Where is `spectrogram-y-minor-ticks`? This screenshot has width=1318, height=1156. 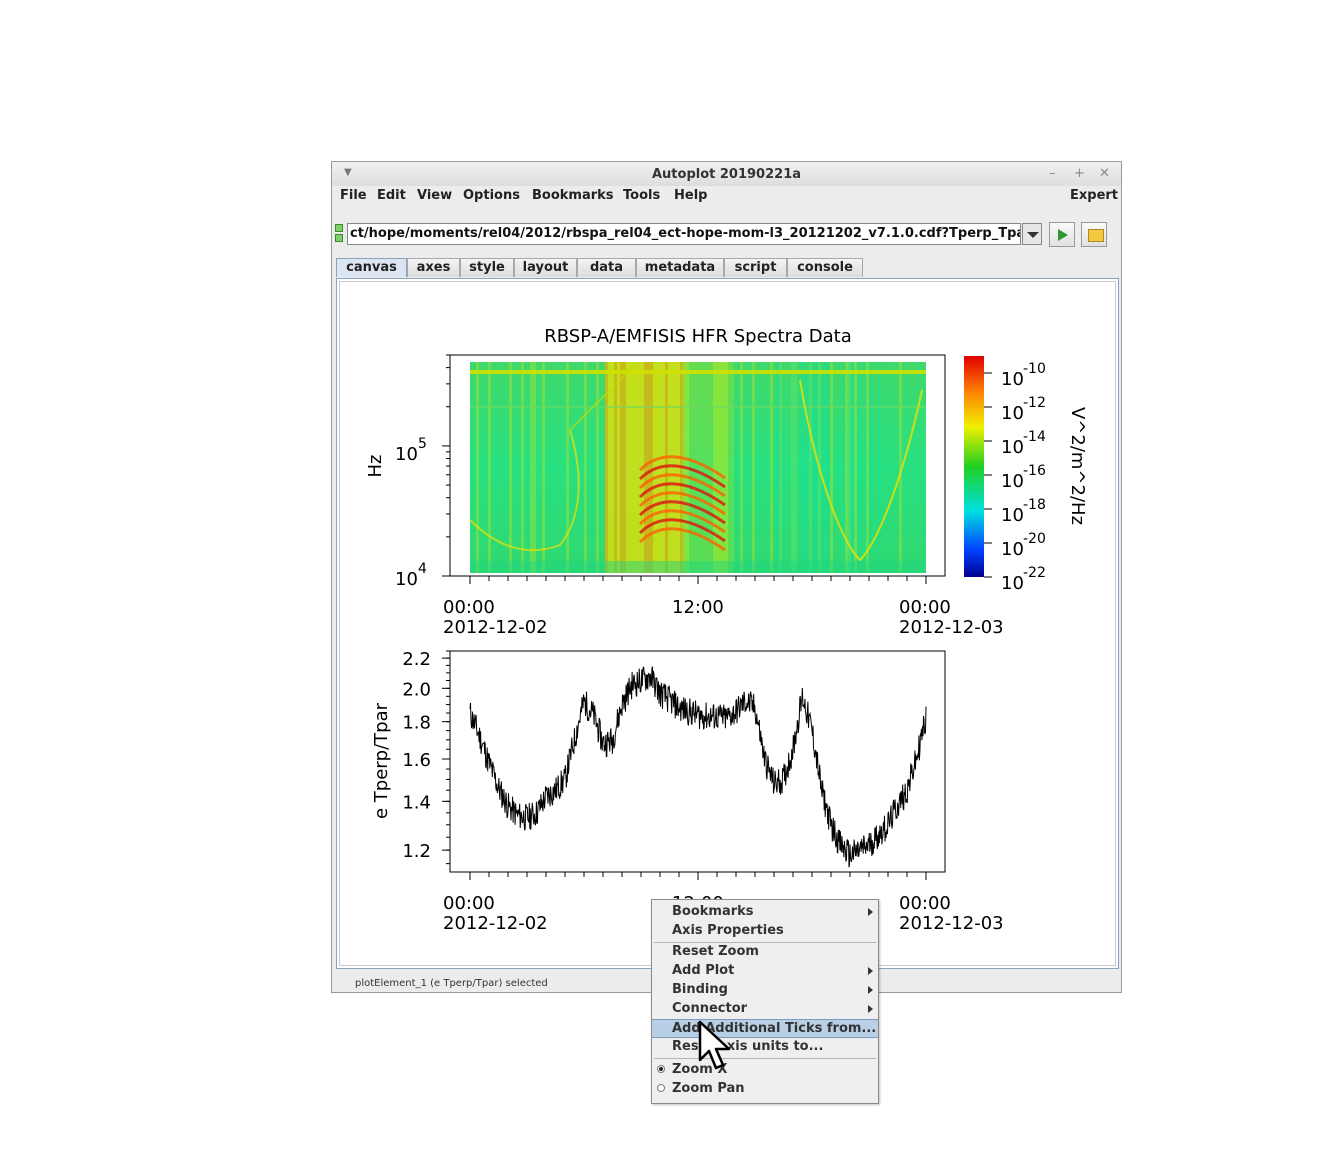
spectrogram-y-minor-ticks is located at coordinates (446, 465).